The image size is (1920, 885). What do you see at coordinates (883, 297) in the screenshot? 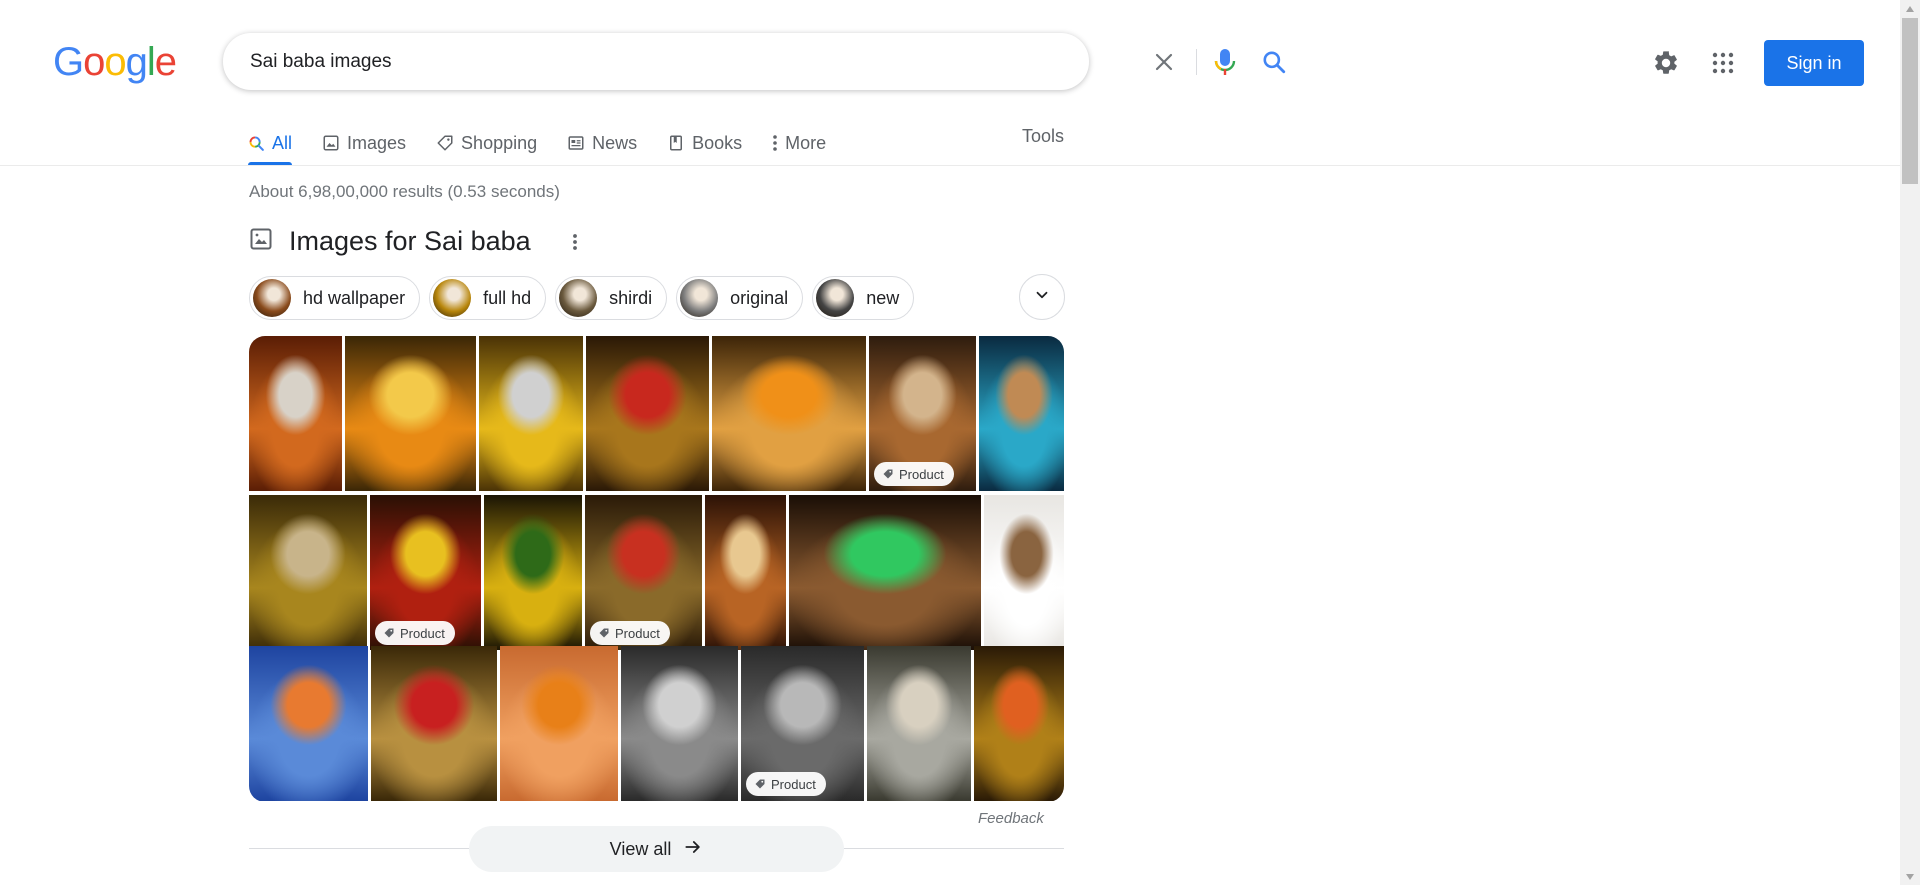
I see `chip-label: new` at bounding box center [883, 297].